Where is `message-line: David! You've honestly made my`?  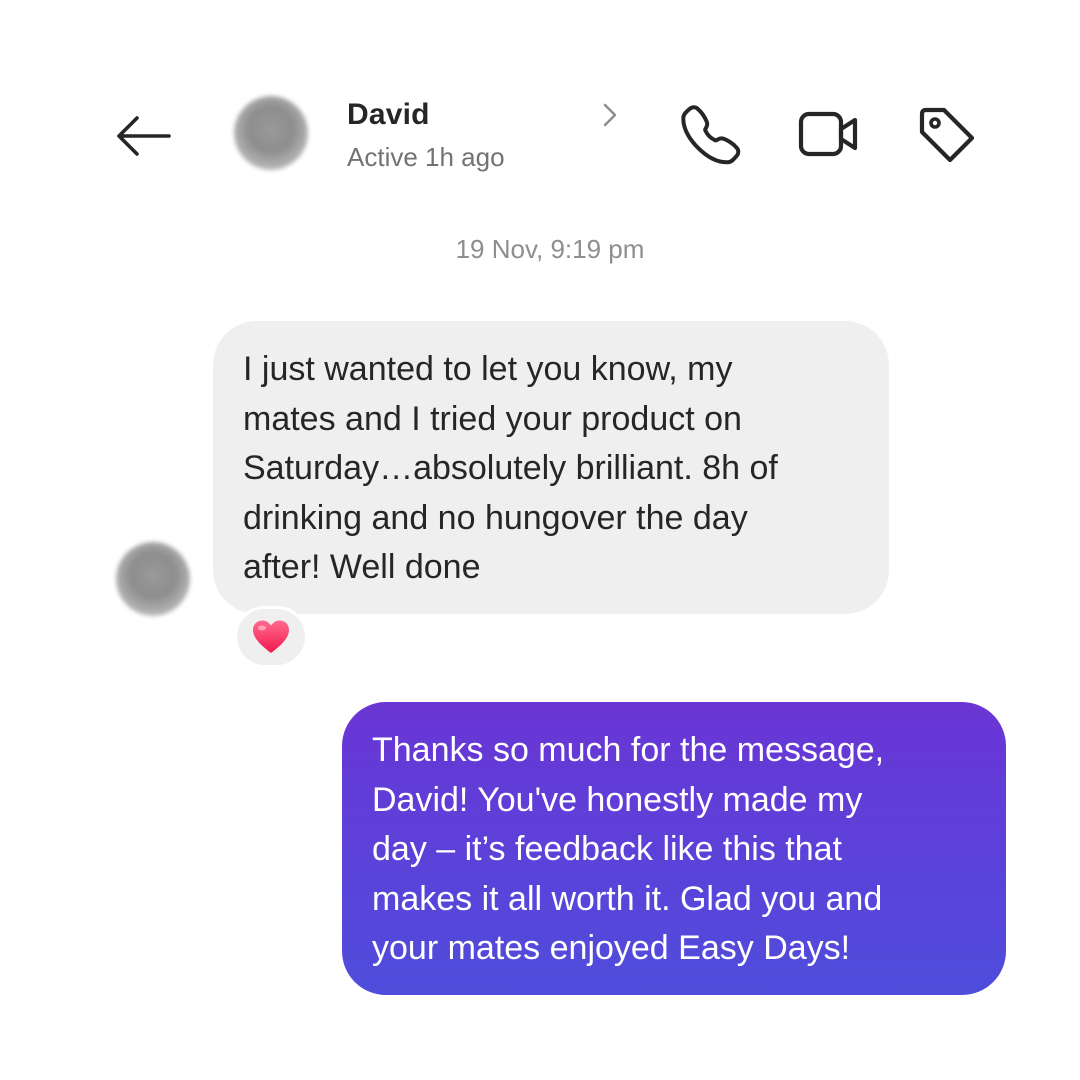
message-line: David! You've honestly made my is located at coordinates (617, 799).